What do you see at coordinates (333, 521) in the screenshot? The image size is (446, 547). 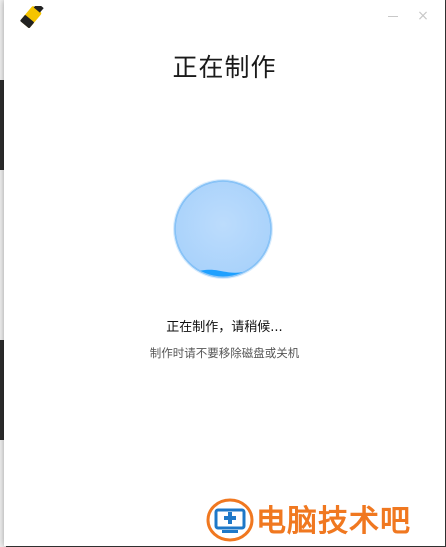 I see `watermark-text: 电脑技术吧` at bounding box center [333, 521].